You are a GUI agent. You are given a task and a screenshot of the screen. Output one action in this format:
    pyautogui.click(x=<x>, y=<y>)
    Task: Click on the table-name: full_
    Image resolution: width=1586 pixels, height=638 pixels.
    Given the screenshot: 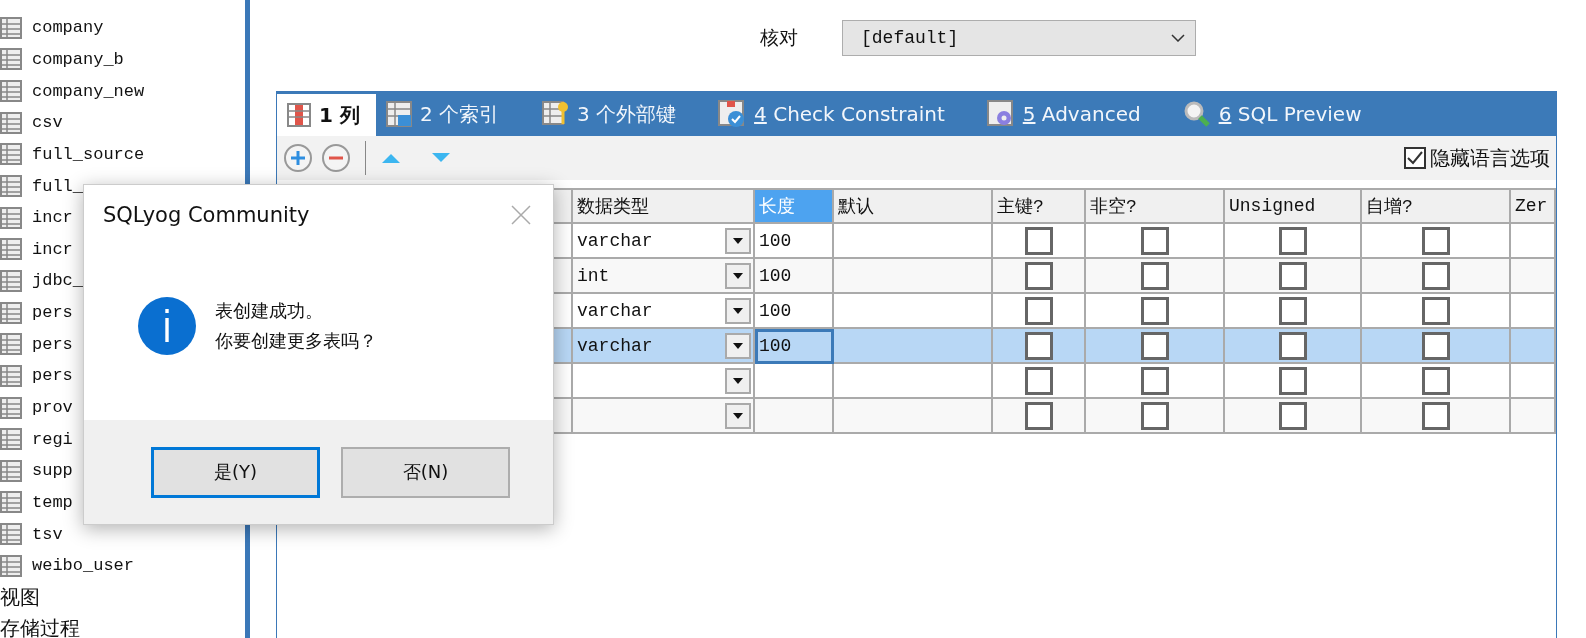 What is the action you would take?
    pyautogui.click(x=57, y=186)
    